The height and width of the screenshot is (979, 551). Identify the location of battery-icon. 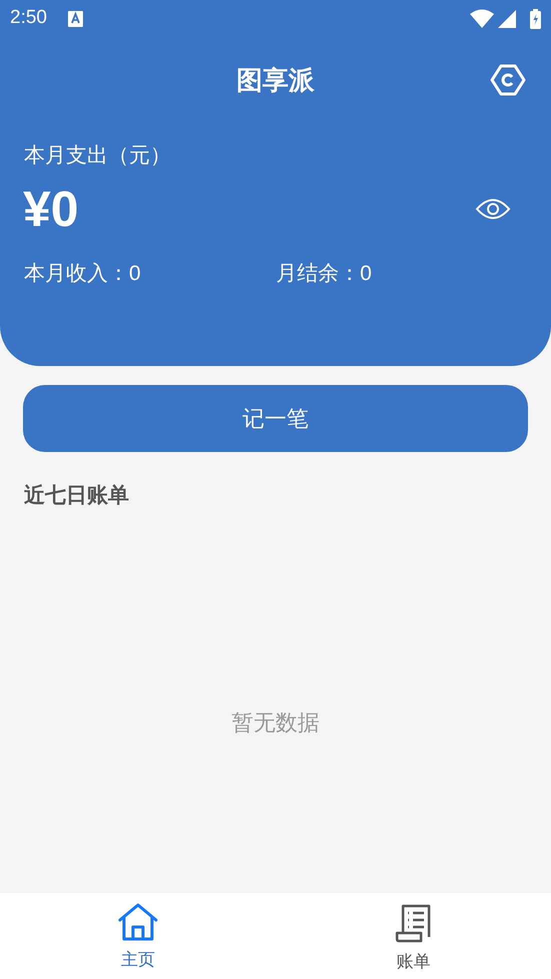
(535, 18).